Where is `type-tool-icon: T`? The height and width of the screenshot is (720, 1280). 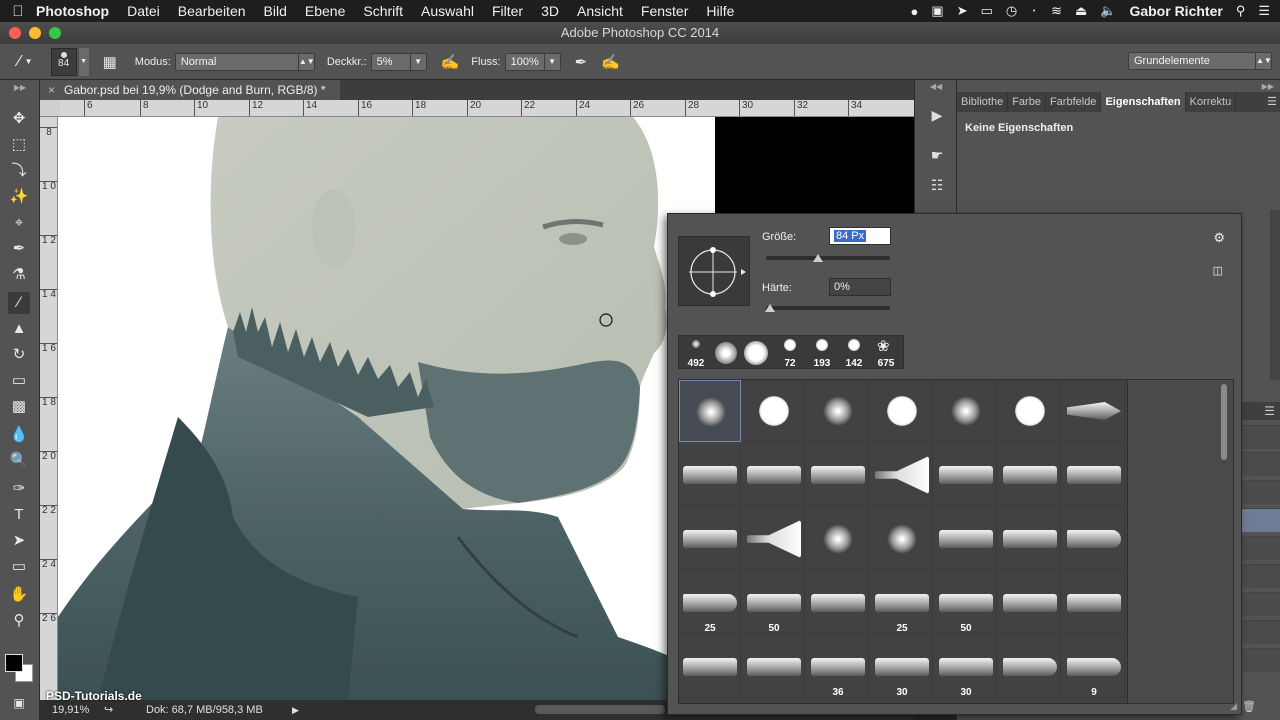
type-tool-icon: T is located at coordinates (19, 515).